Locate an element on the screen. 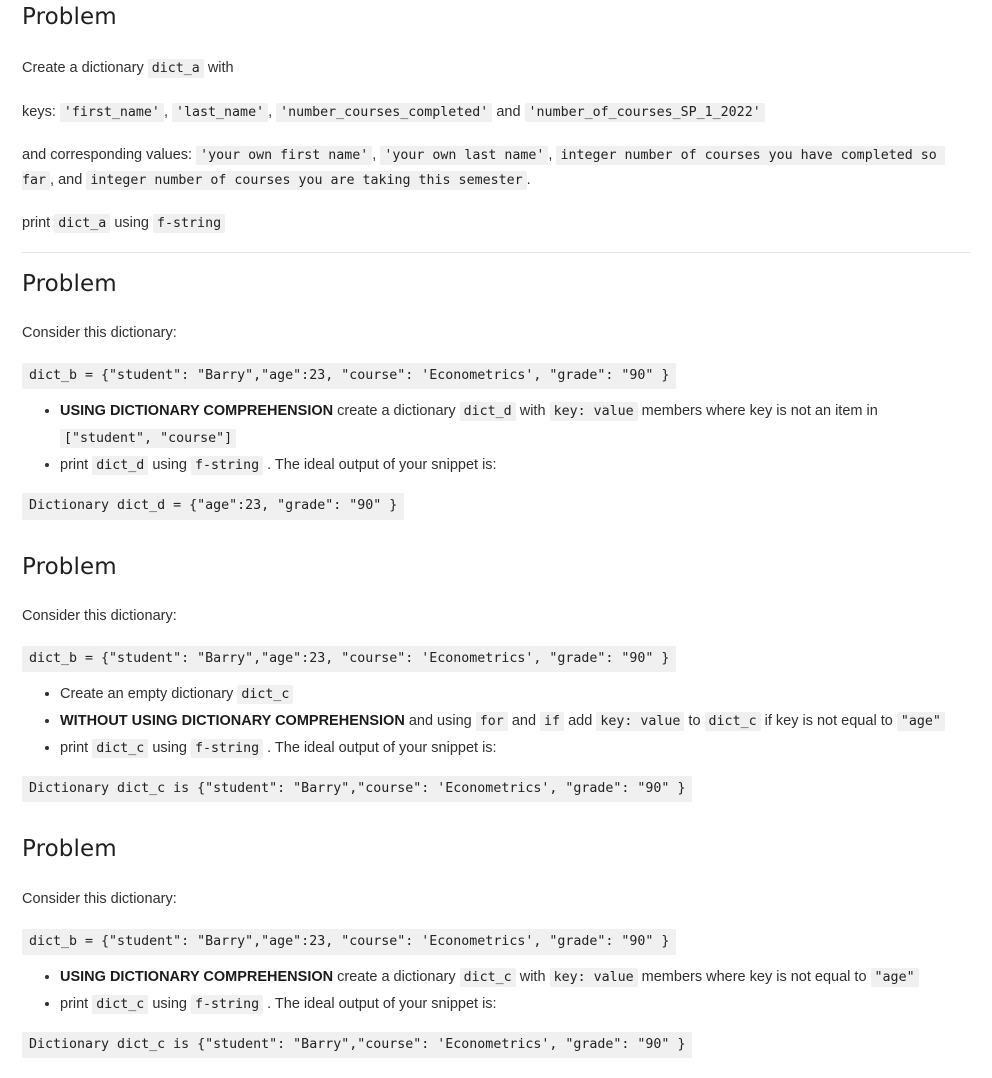 Image resolution: width=992 pixels, height=1078 pixels. bullet-strong-3-1: WITHOUT USING DICTIONARY COMPREHENSION is located at coordinates (232, 721).